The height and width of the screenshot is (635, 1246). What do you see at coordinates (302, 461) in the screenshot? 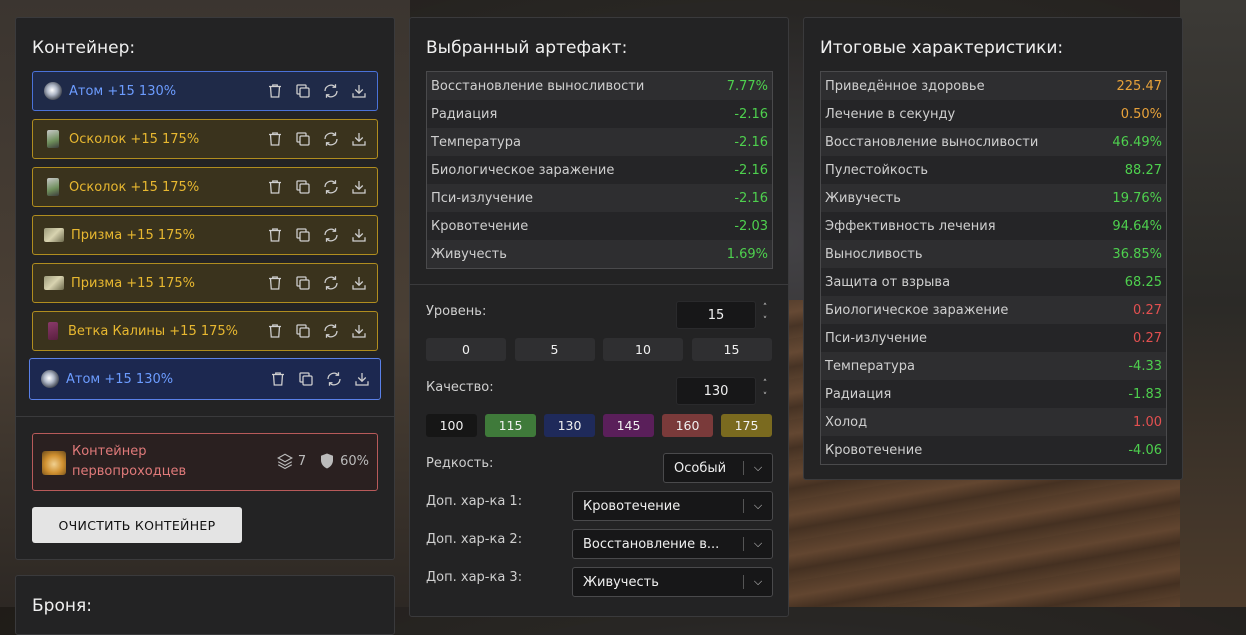
I see `container-slots: 7` at bounding box center [302, 461].